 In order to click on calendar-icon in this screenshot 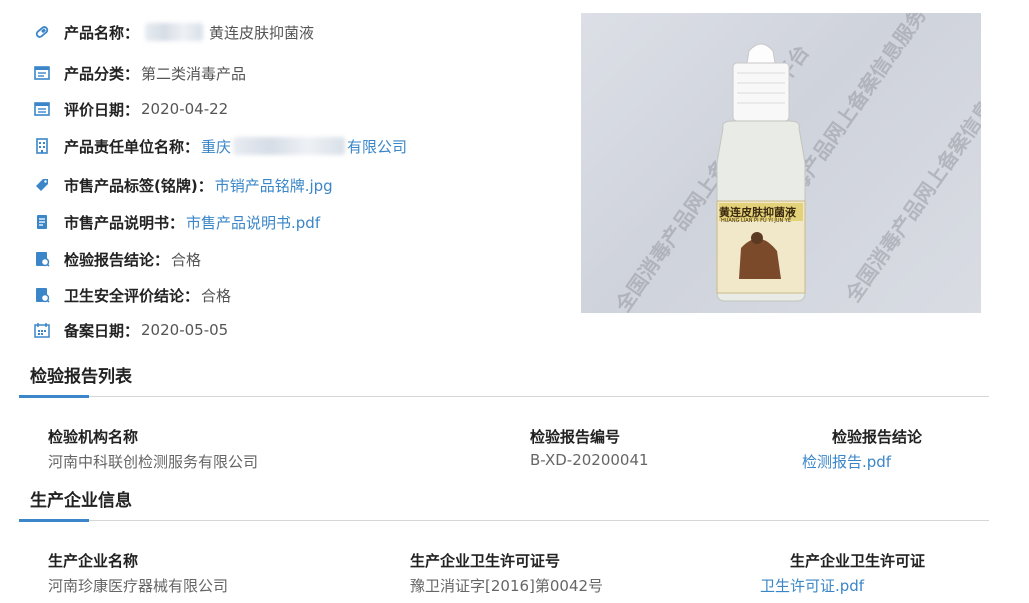, I will do `click(42, 330)`.